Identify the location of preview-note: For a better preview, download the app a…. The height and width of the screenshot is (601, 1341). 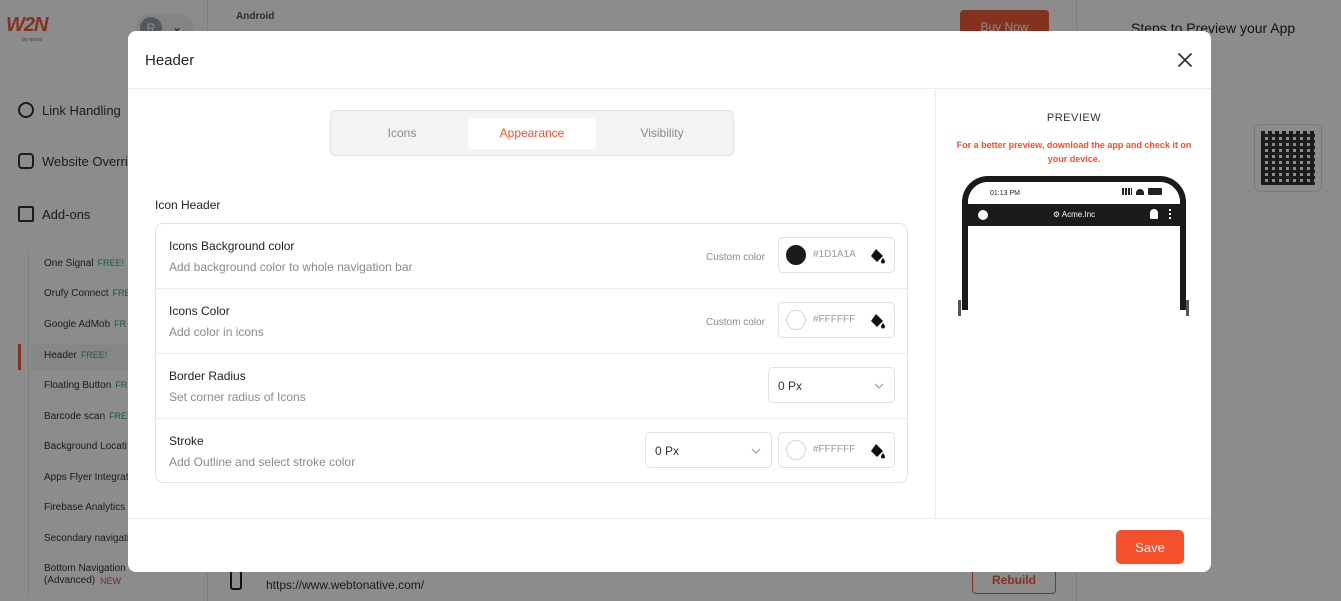
(1074, 152).